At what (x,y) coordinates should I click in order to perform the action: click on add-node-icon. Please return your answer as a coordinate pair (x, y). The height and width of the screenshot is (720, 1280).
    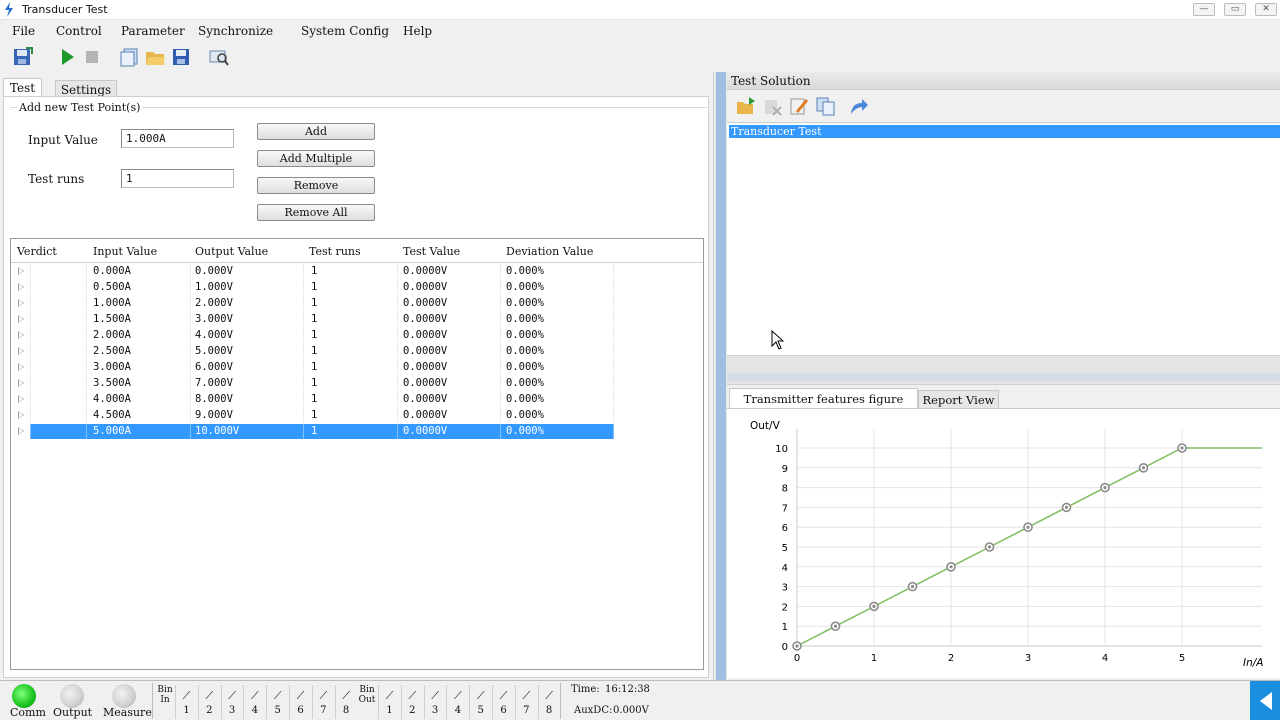
    Looking at the image, I should click on (746, 106).